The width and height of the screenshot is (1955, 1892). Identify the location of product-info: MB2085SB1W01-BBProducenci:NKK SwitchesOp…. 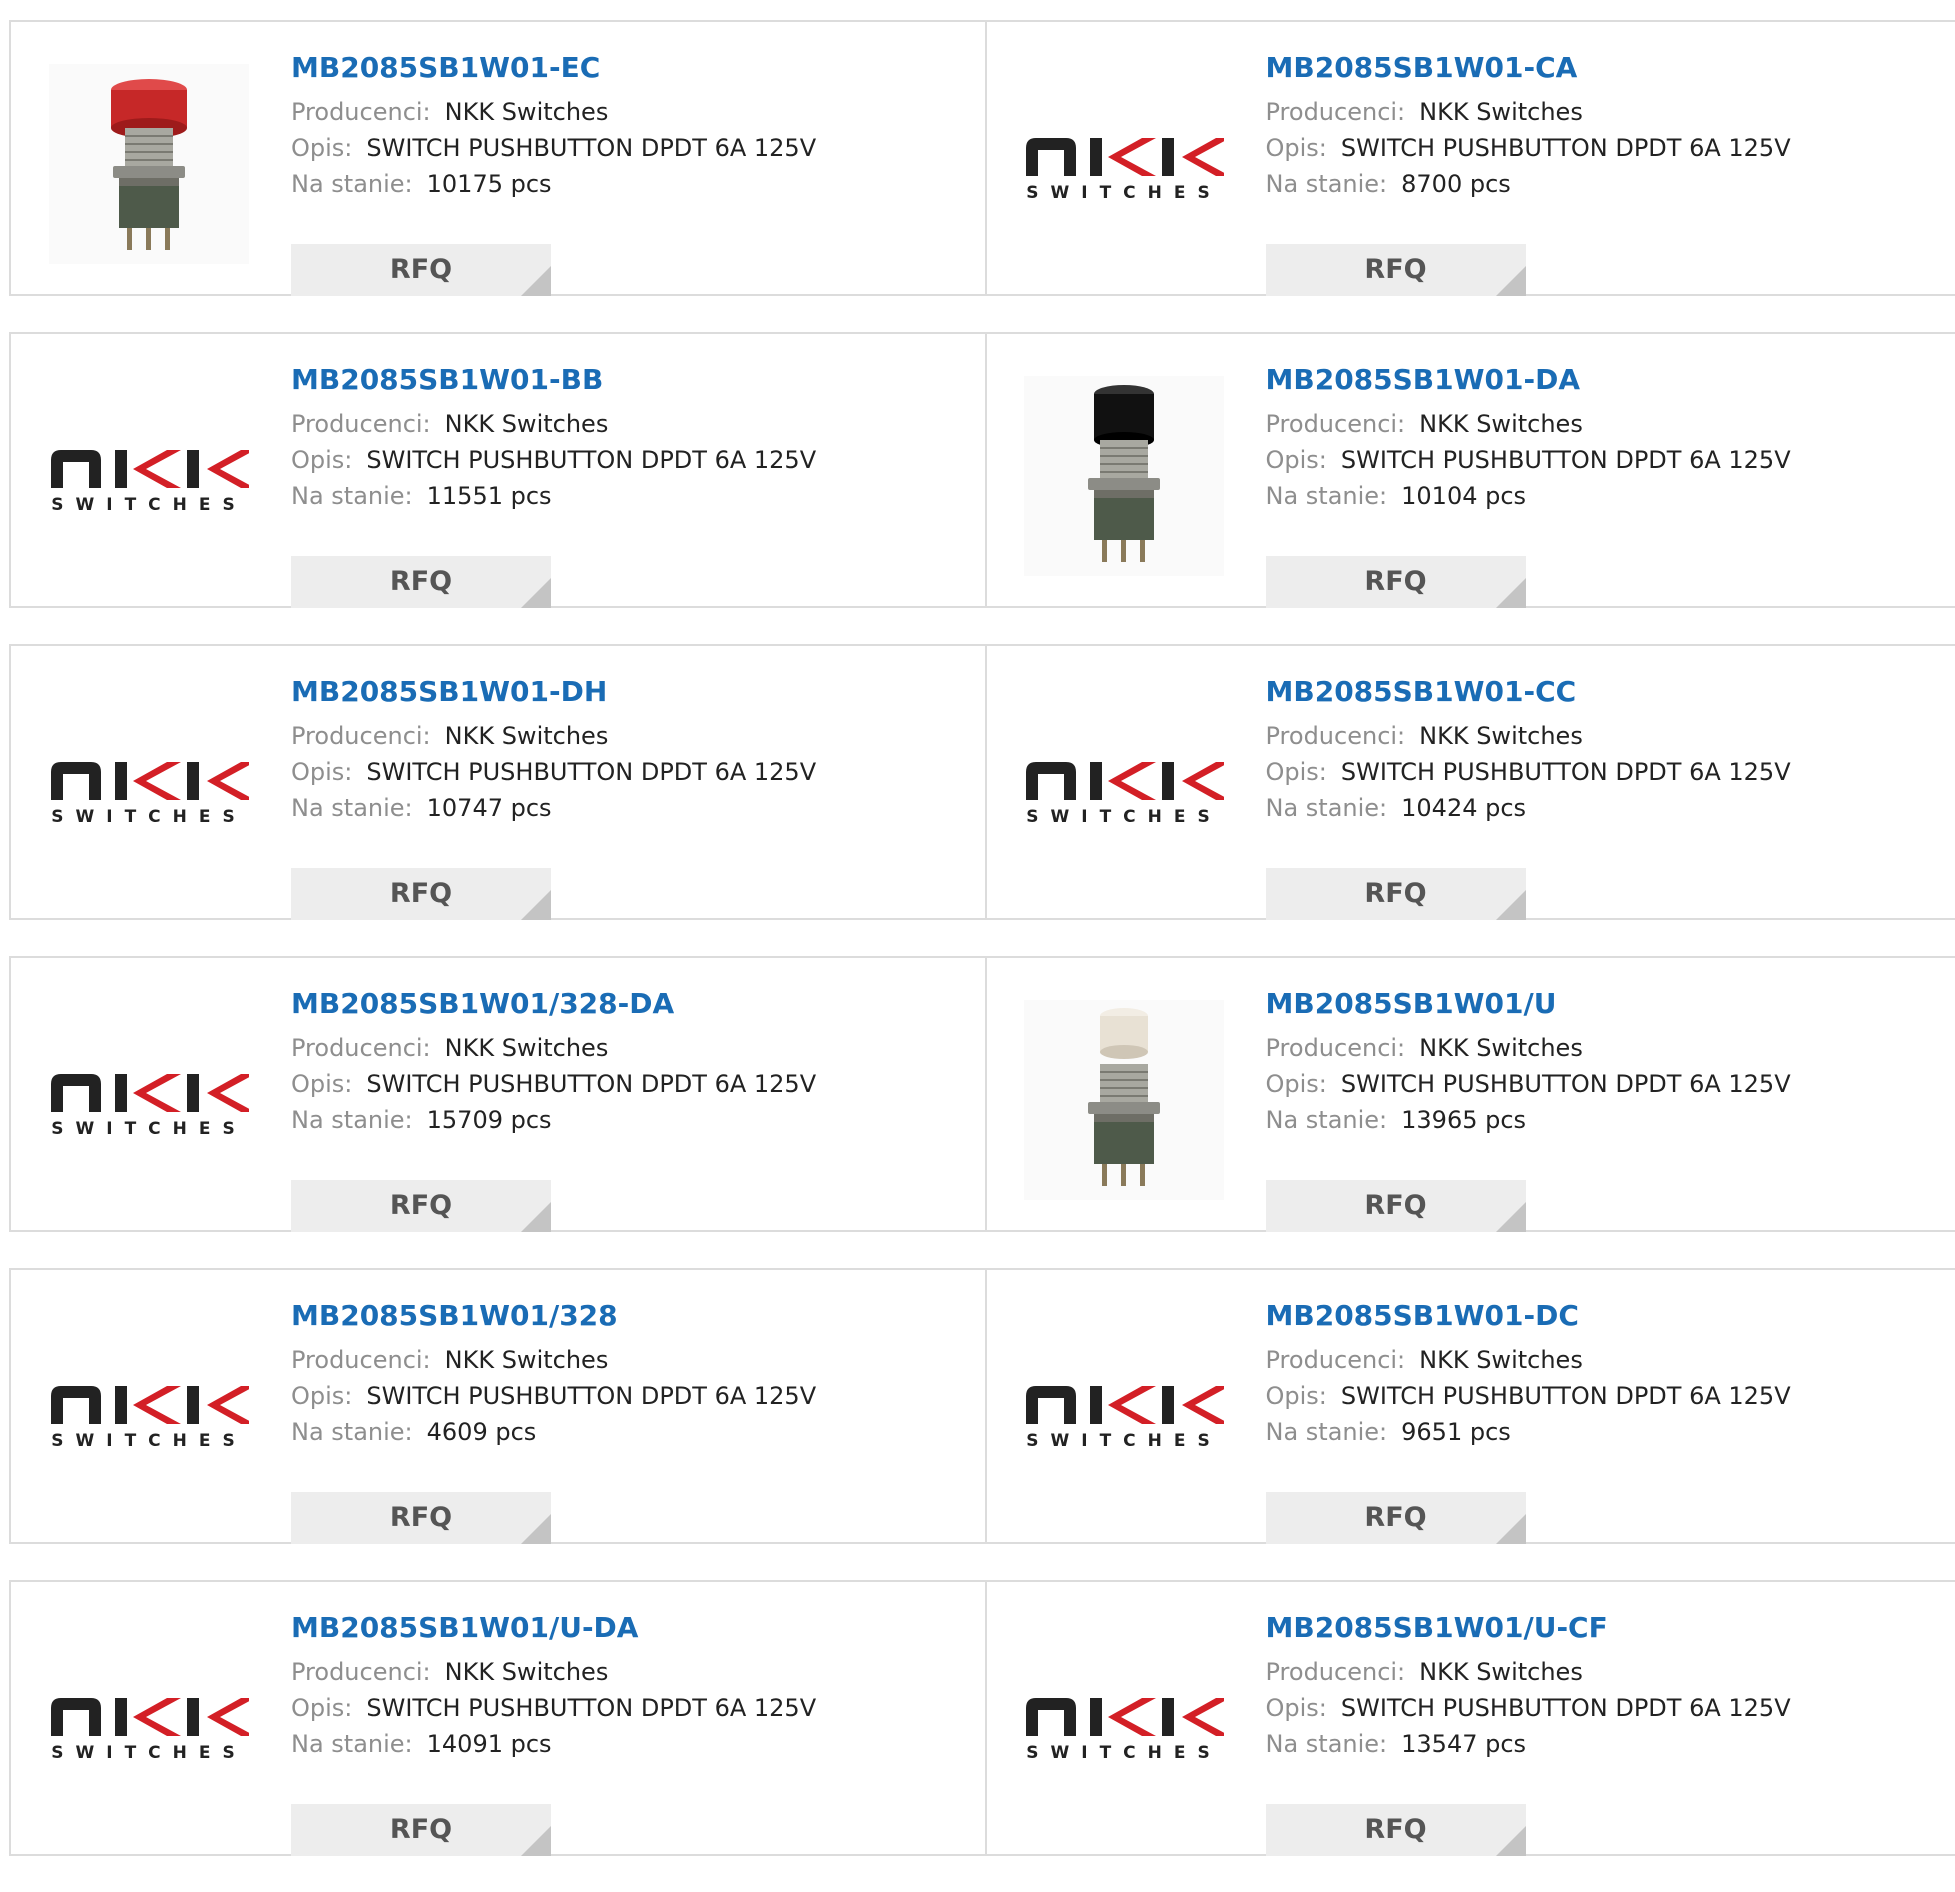
(633, 437).